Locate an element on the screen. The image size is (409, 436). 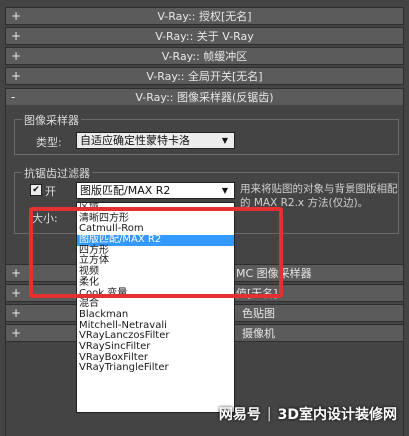
rollout-authorization: + V-Ray:: 授权[无名] is located at coordinates (204, 16).